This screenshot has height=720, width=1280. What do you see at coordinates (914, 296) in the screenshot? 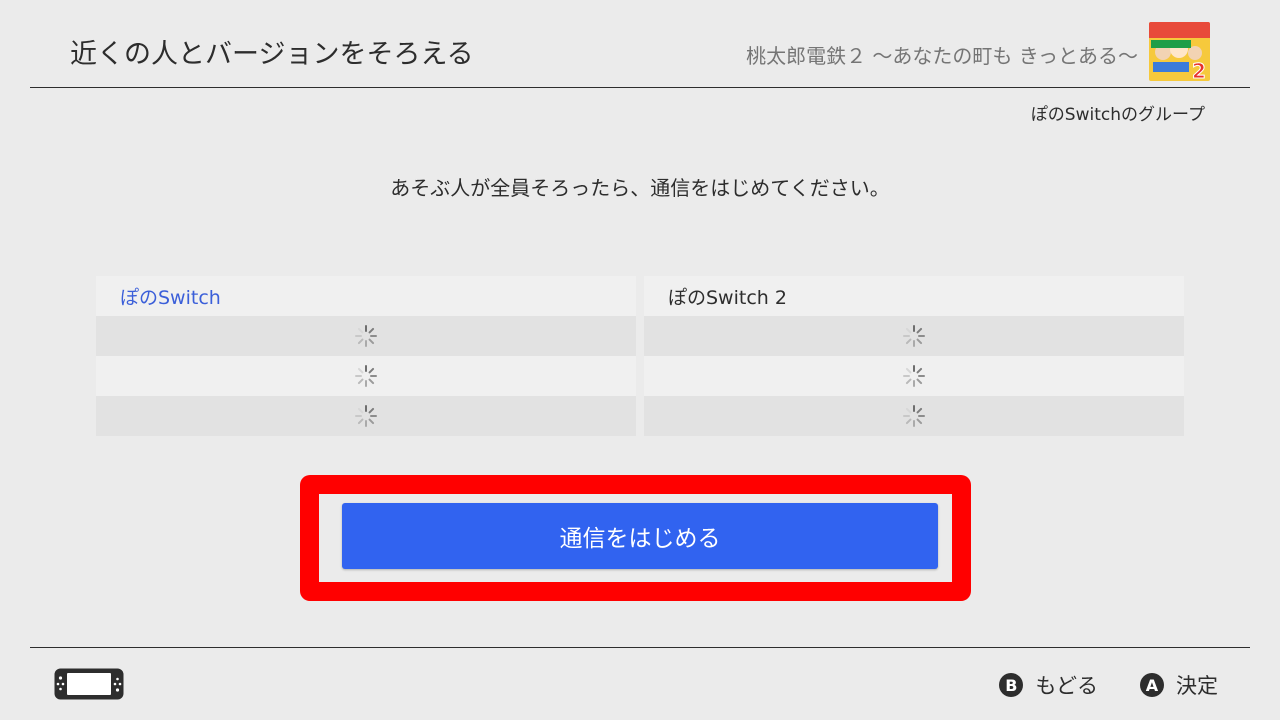
I see `player-name: ぽのSwitch 2` at bounding box center [914, 296].